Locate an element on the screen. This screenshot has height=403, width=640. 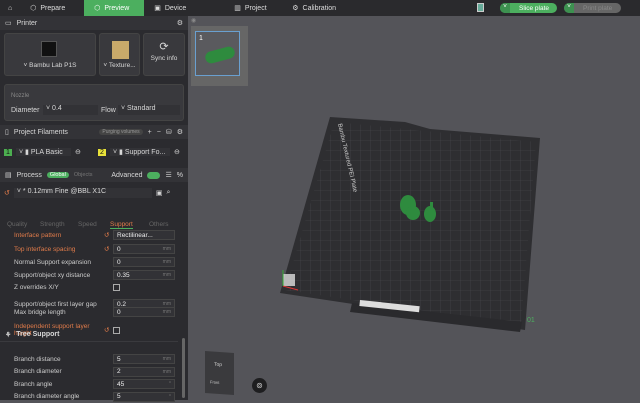
plate-index: 01 is located at coordinates (531, 320).